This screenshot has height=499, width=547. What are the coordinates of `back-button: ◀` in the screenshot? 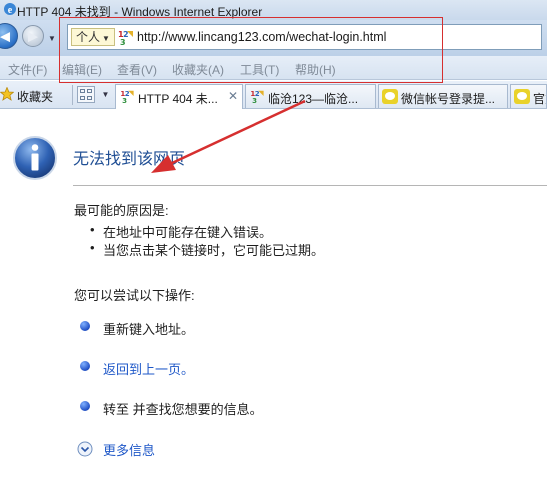 It's located at (9, 36).